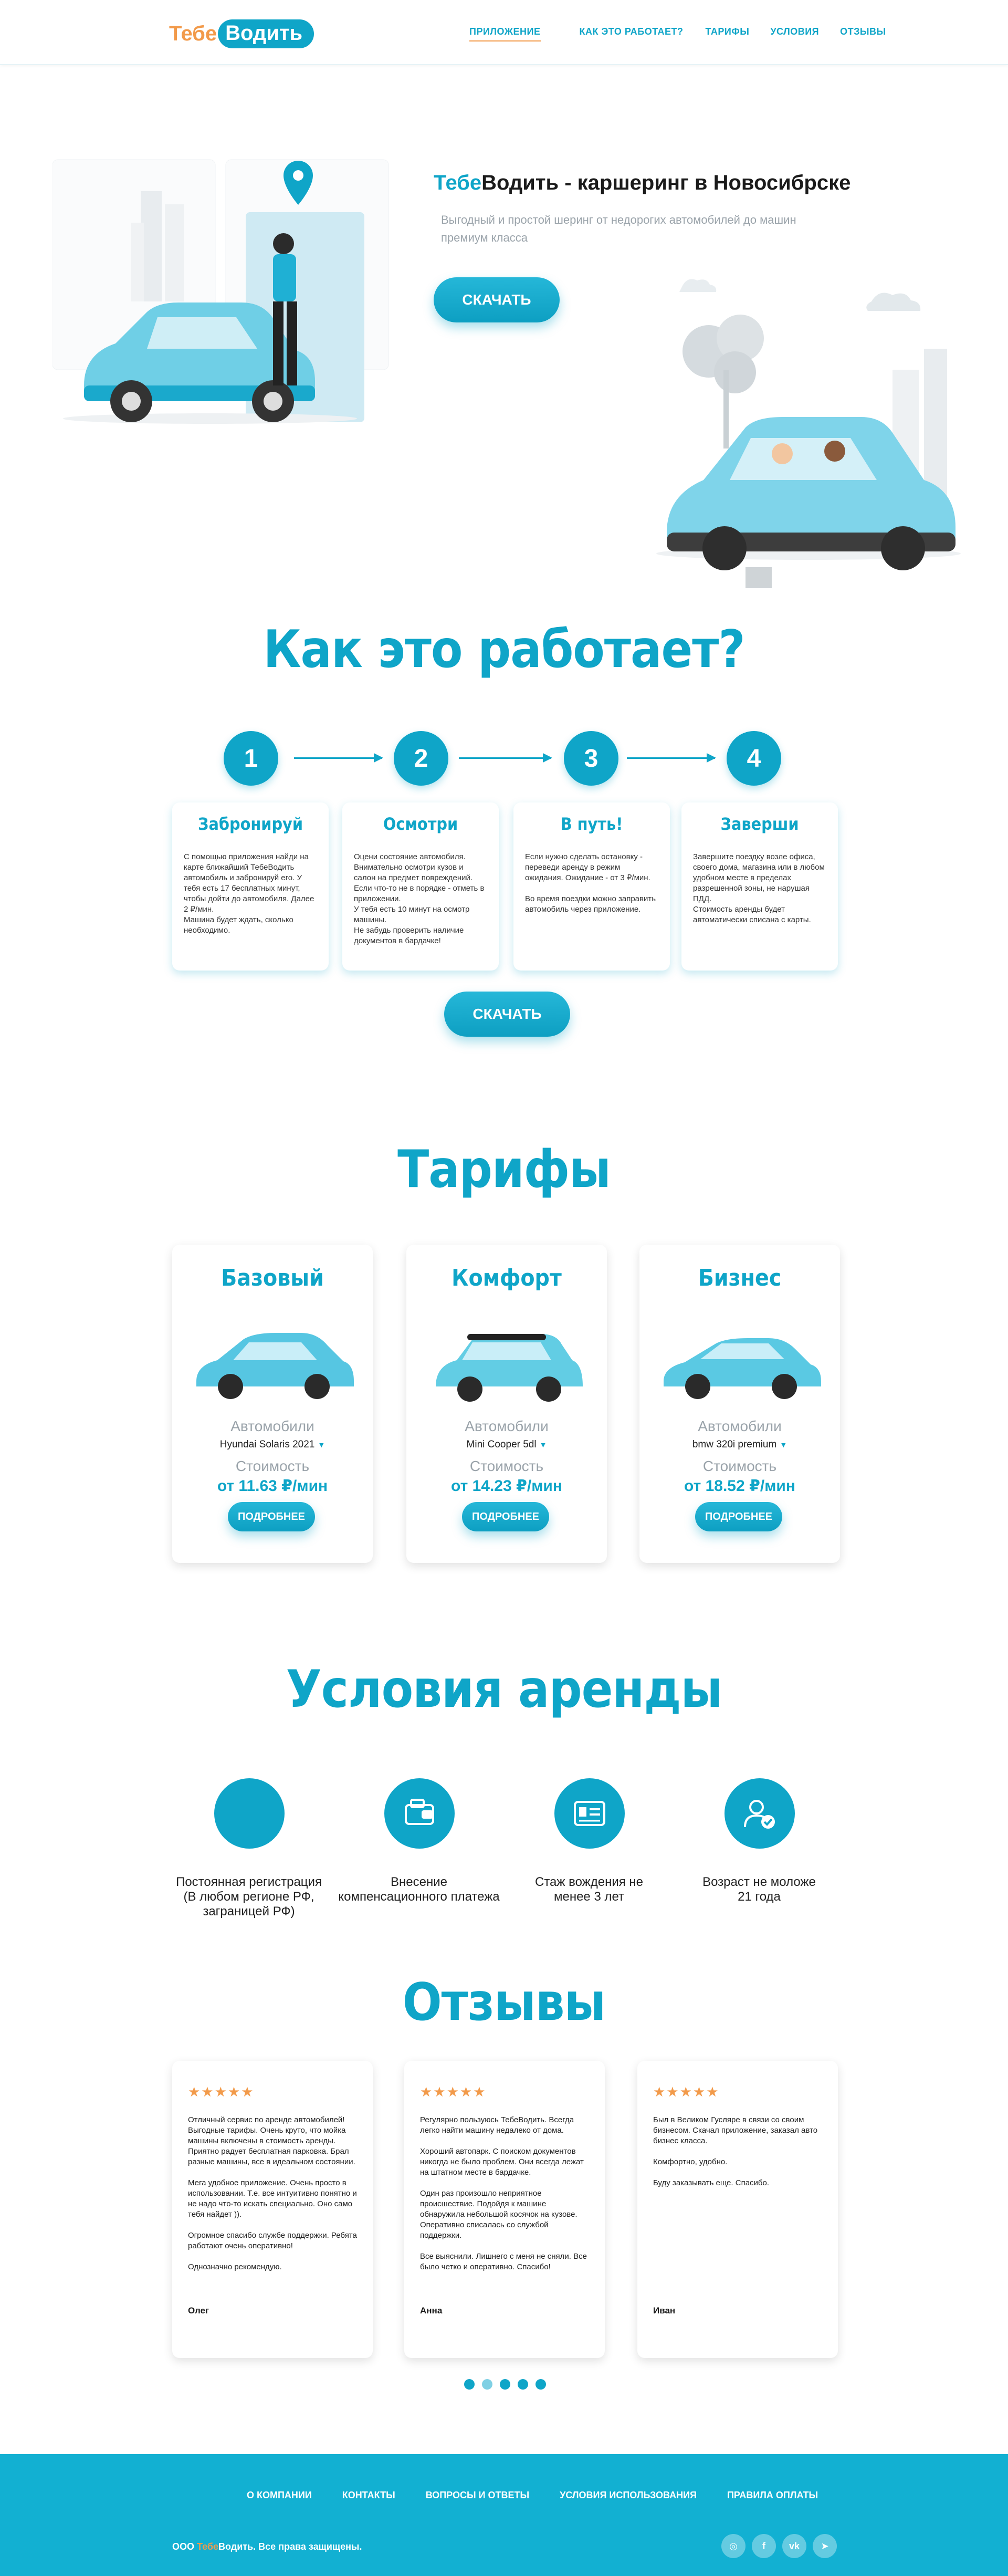  I want to click on nav-item-tariffs: ТАРИФЫ, so click(728, 33).